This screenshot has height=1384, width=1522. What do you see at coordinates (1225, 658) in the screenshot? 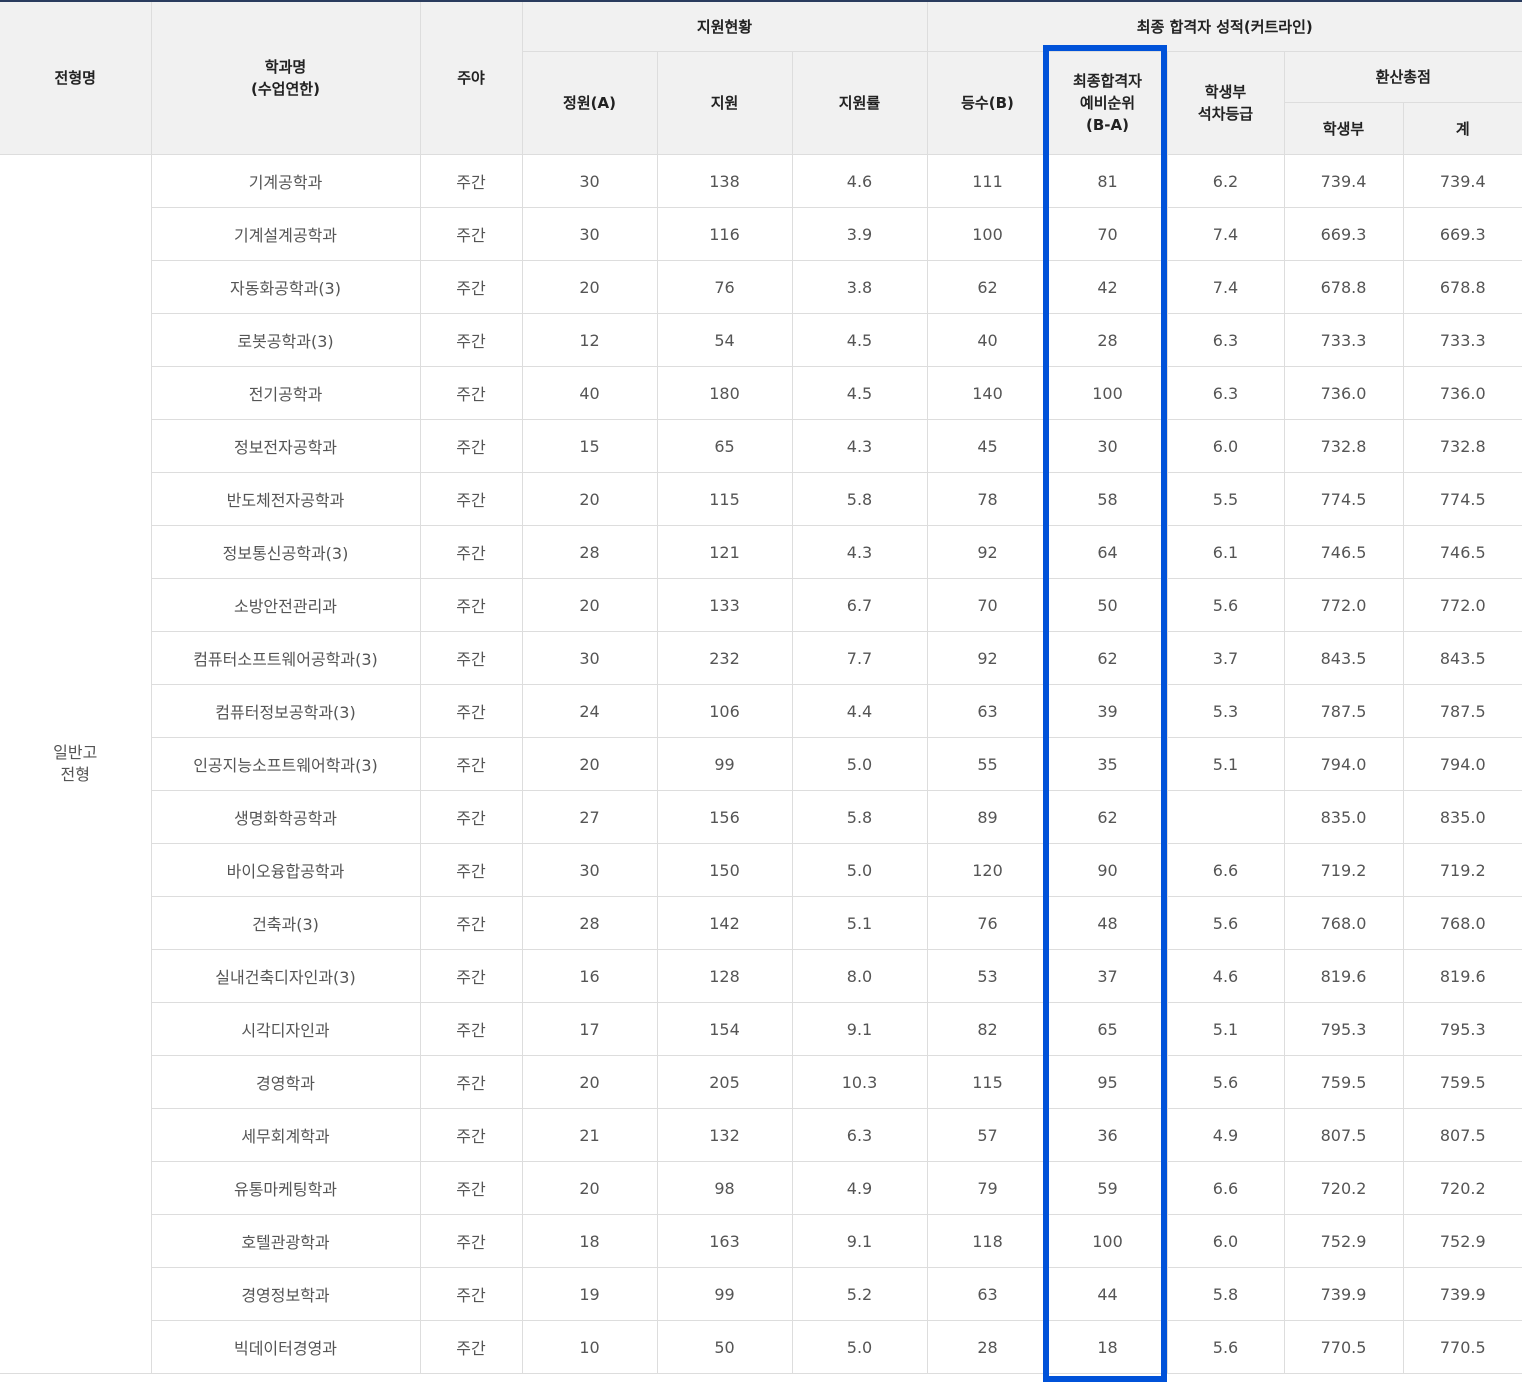
I see `grade-cell: 3.7` at bounding box center [1225, 658].